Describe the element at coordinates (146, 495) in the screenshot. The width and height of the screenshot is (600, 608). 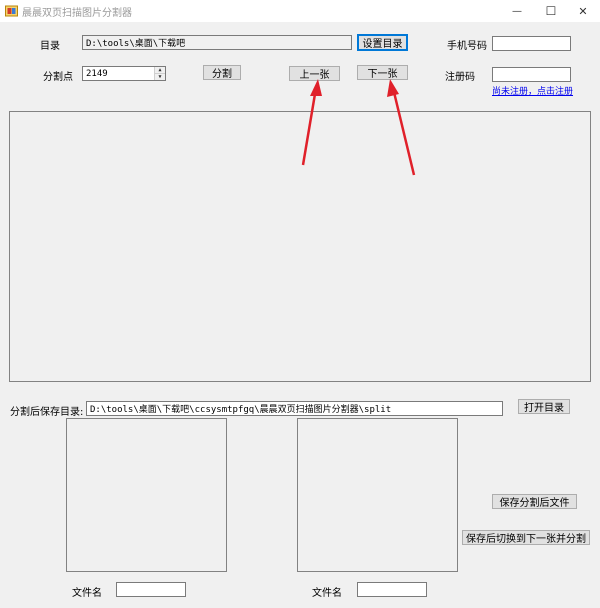
I see `left-split-preview` at that location.